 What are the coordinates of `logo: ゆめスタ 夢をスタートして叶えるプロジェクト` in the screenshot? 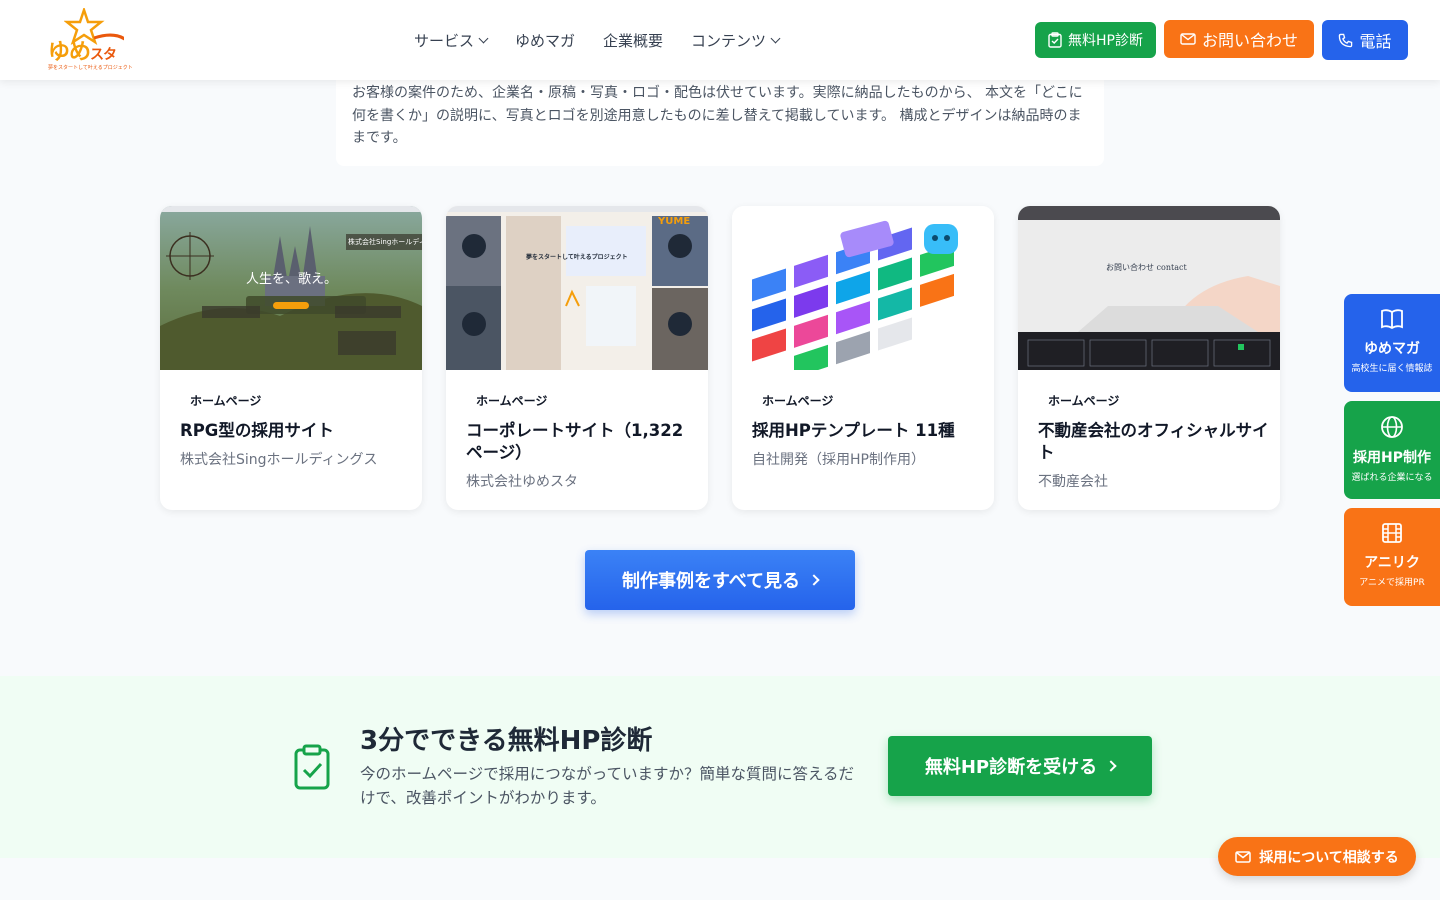 It's located at (94, 40).